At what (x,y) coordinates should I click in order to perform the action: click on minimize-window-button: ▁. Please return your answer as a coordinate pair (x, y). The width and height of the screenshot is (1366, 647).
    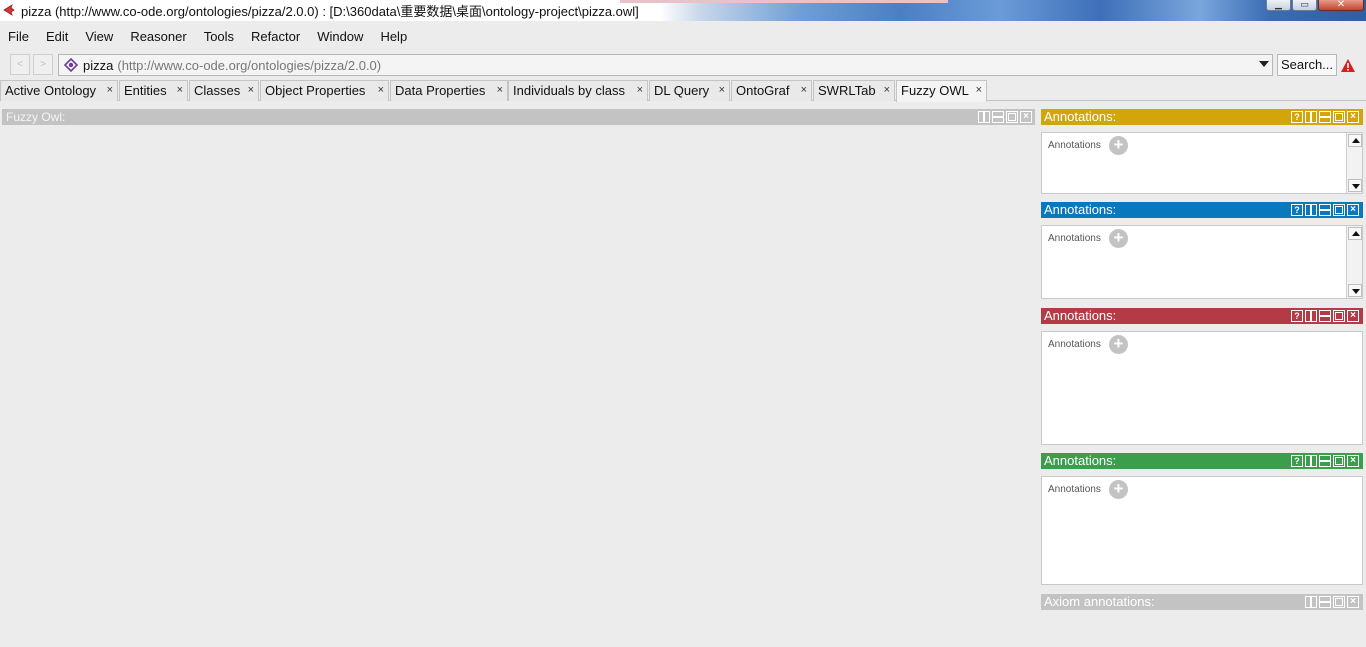
    Looking at the image, I should click on (1278, 5).